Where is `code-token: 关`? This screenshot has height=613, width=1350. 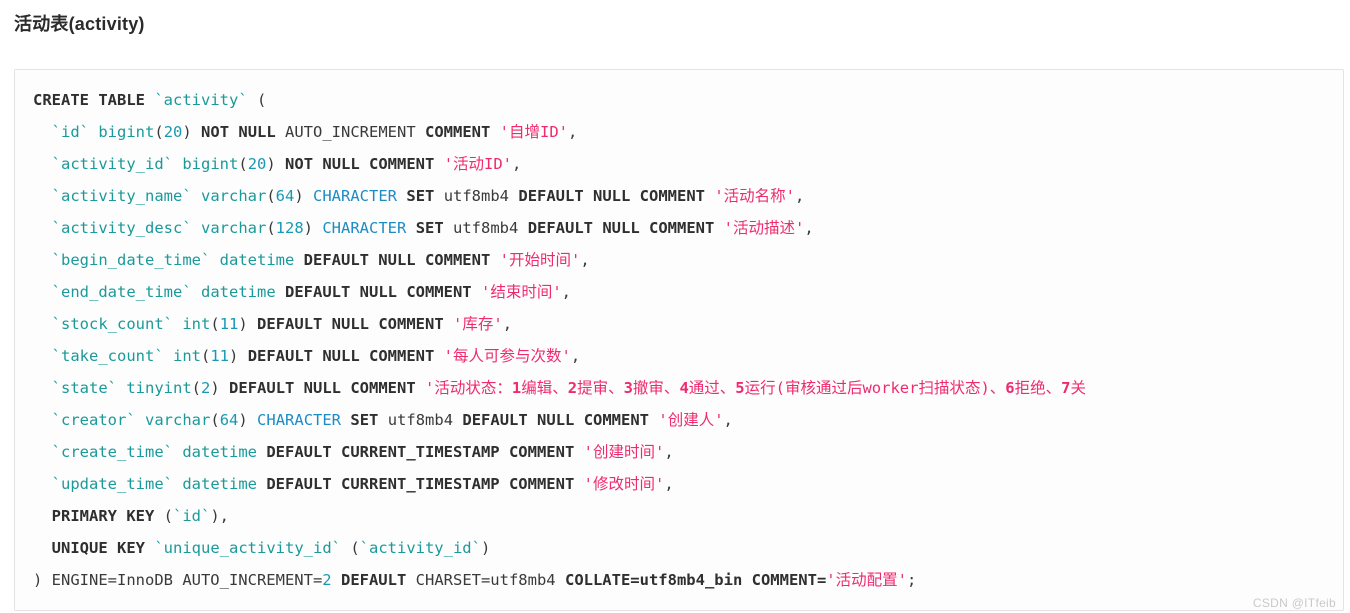 code-token: 关 is located at coordinates (1078, 388).